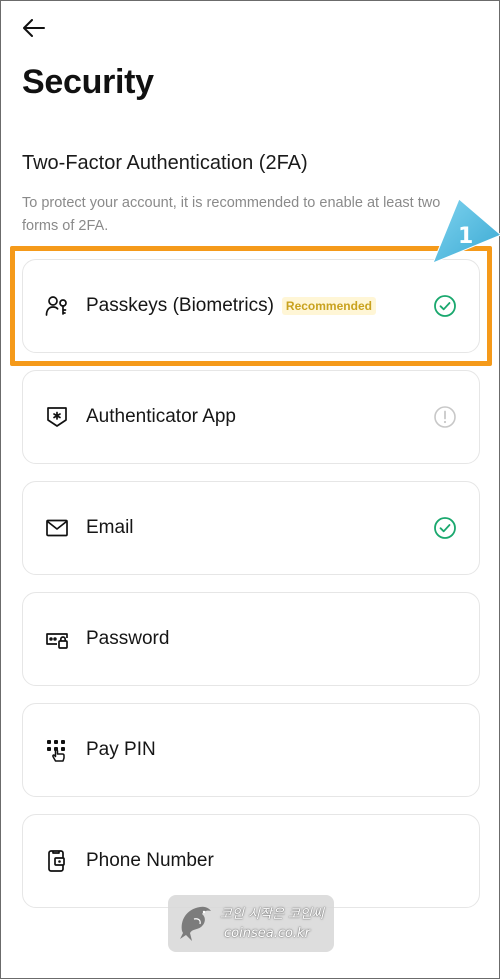 The width and height of the screenshot is (500, 979). What do you see at coordinates (88, 82) in the screenshot?
I see `page-title: Security` at bounding box center [88, 82].